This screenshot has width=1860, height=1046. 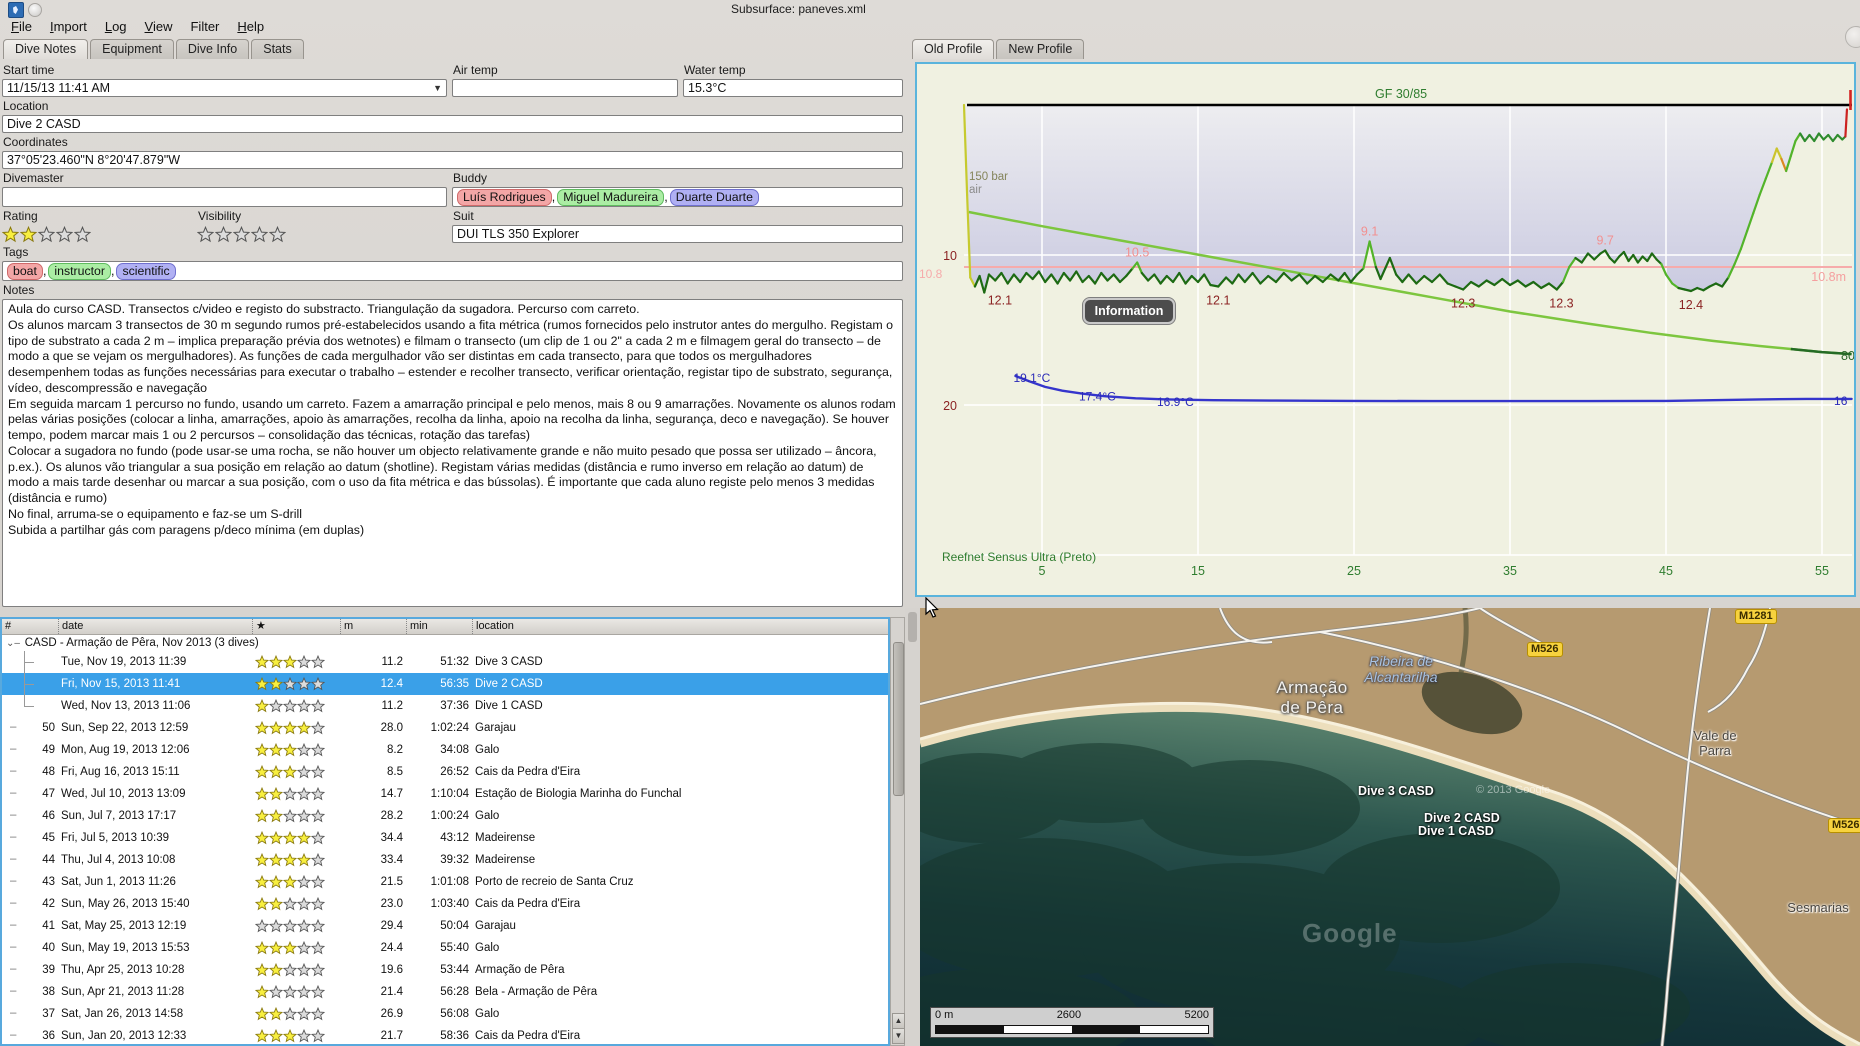 I want to click on gas-label: air, so click(x=975, y=190).